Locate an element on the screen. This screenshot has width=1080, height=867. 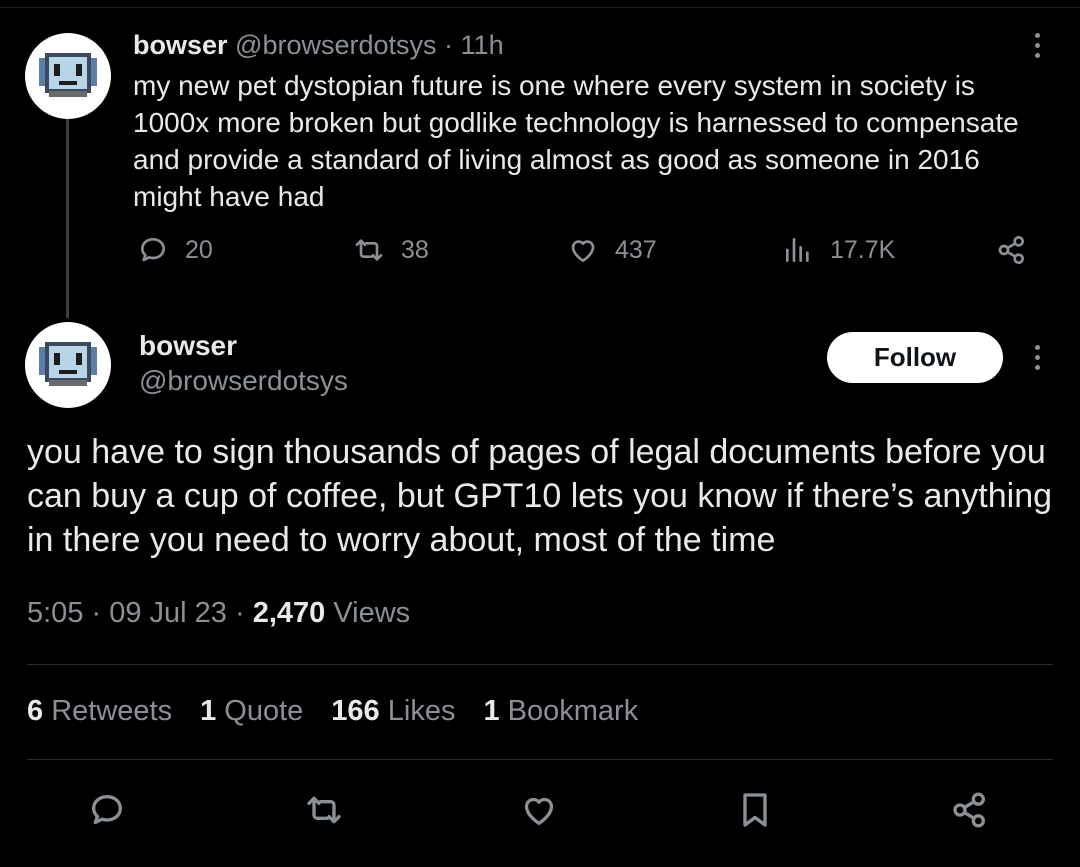
bookmarks-count: 1 is located at coordinates (491, 711).